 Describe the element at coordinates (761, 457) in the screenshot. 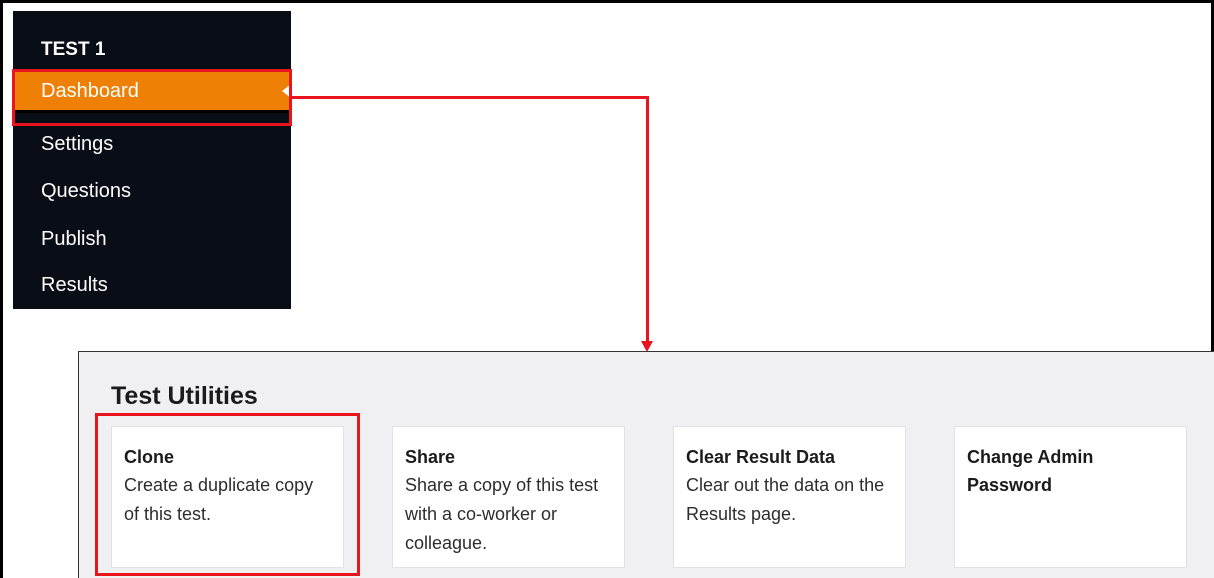

I see `card-title: Clear Result Data` at that location.